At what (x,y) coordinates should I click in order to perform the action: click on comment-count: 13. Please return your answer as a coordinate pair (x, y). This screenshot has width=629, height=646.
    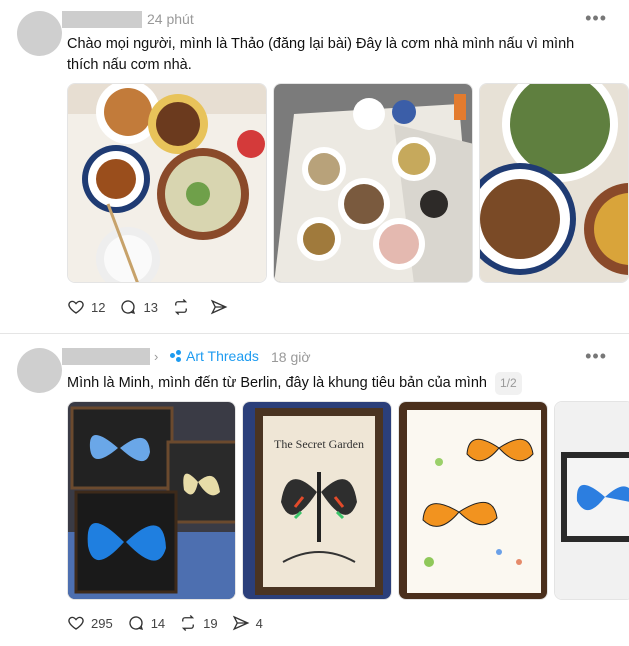
    Looking at the image, I should click on (150, 307).